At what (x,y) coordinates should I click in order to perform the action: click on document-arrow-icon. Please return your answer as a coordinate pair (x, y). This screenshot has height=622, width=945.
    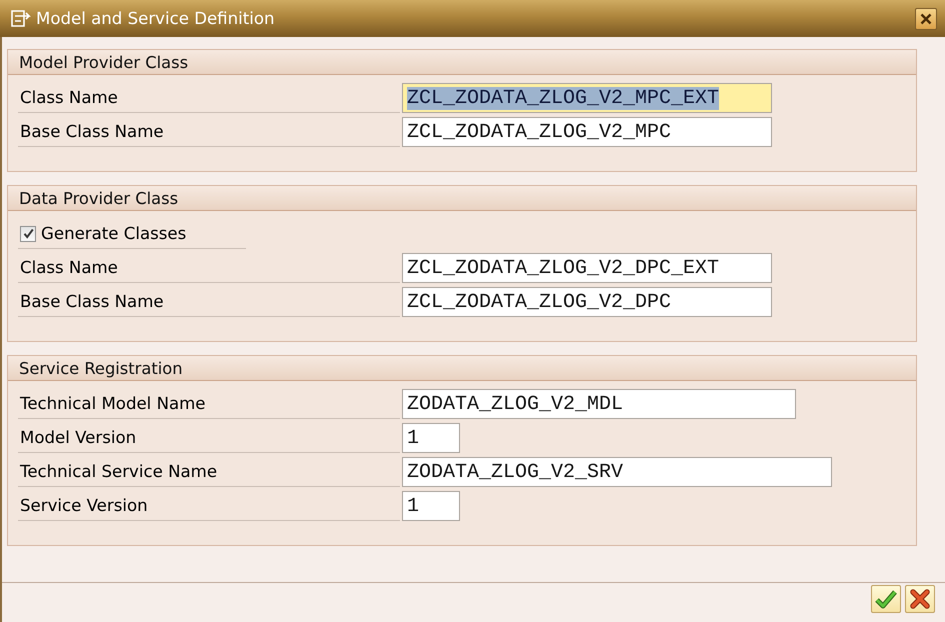
    Looking at the image, I should click on (21, 18).